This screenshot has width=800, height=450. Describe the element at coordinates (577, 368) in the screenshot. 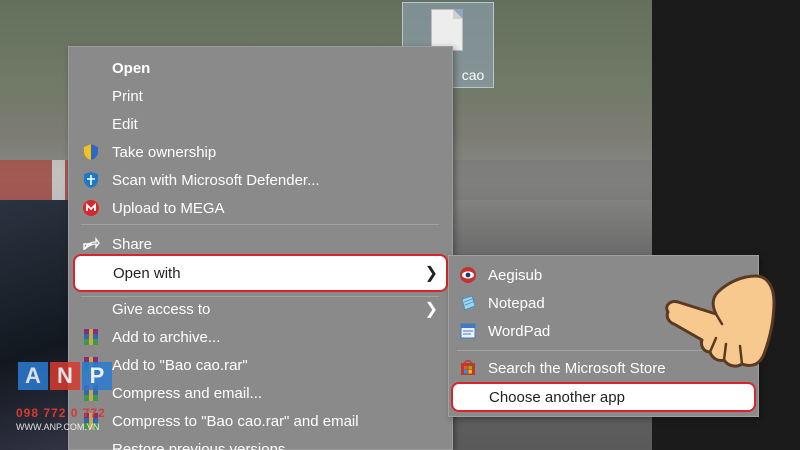

I see `submenu-item-label: Search the Microsoft Store` at that location.